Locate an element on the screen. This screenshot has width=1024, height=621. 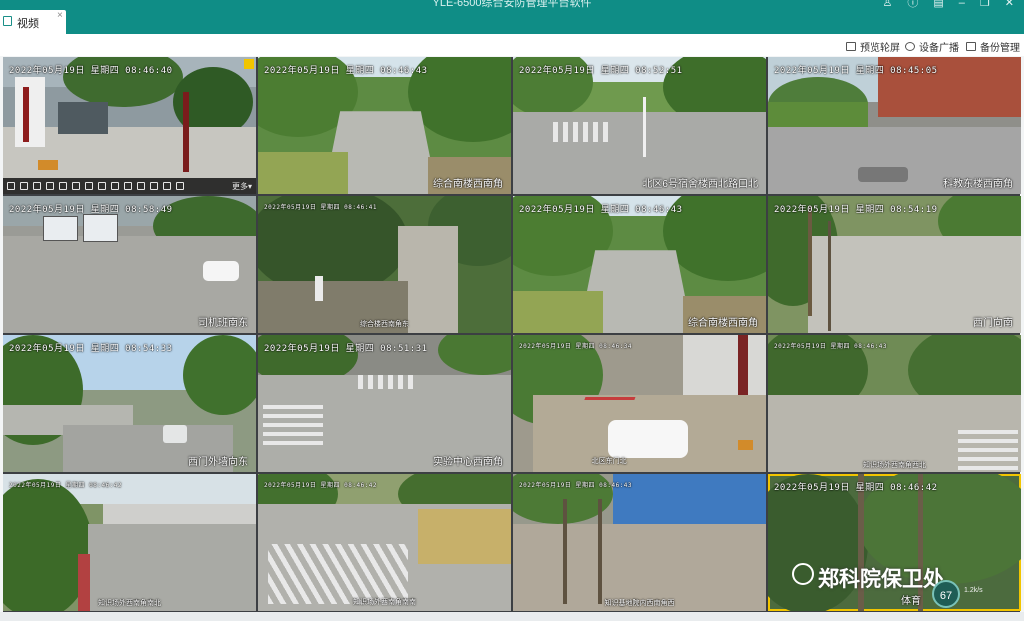
playback-icon is located at coordinates (76, 186).